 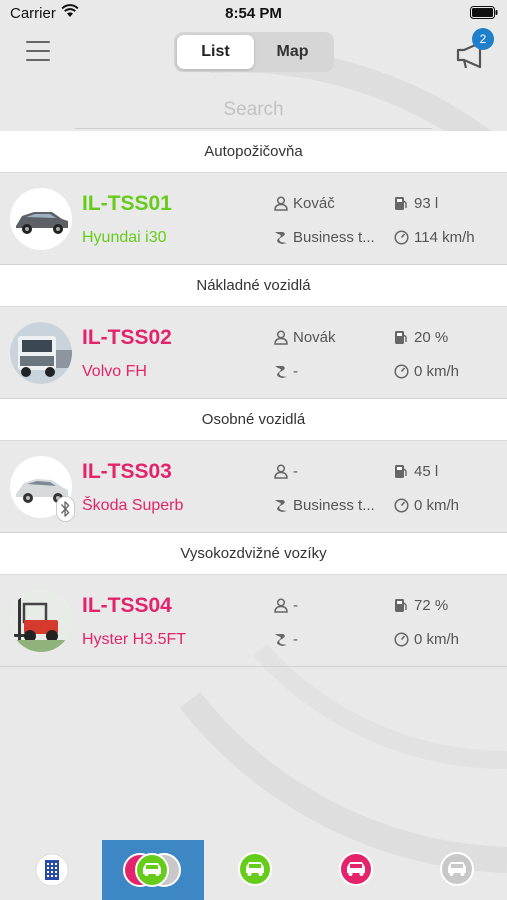 What do you see at coordinates (127, 605) in the screenshot?
I see `vehicle-plate: IL-TSS04` at bounding box center [127, 605].